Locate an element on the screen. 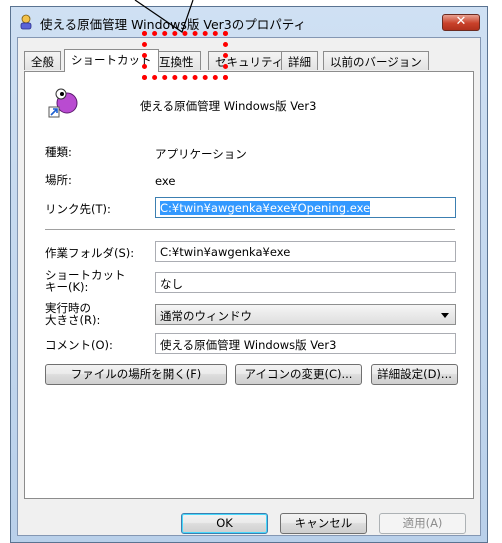 The width and height of the screenshot is (502, 543). start-in-label: 作業フォルダ(S): is located at coordinates (90, 253).